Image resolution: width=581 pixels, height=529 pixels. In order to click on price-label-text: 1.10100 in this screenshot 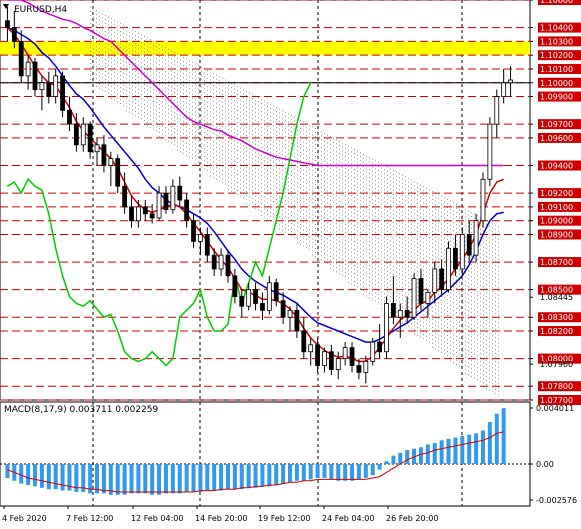, I will do `click(556, 69)`.